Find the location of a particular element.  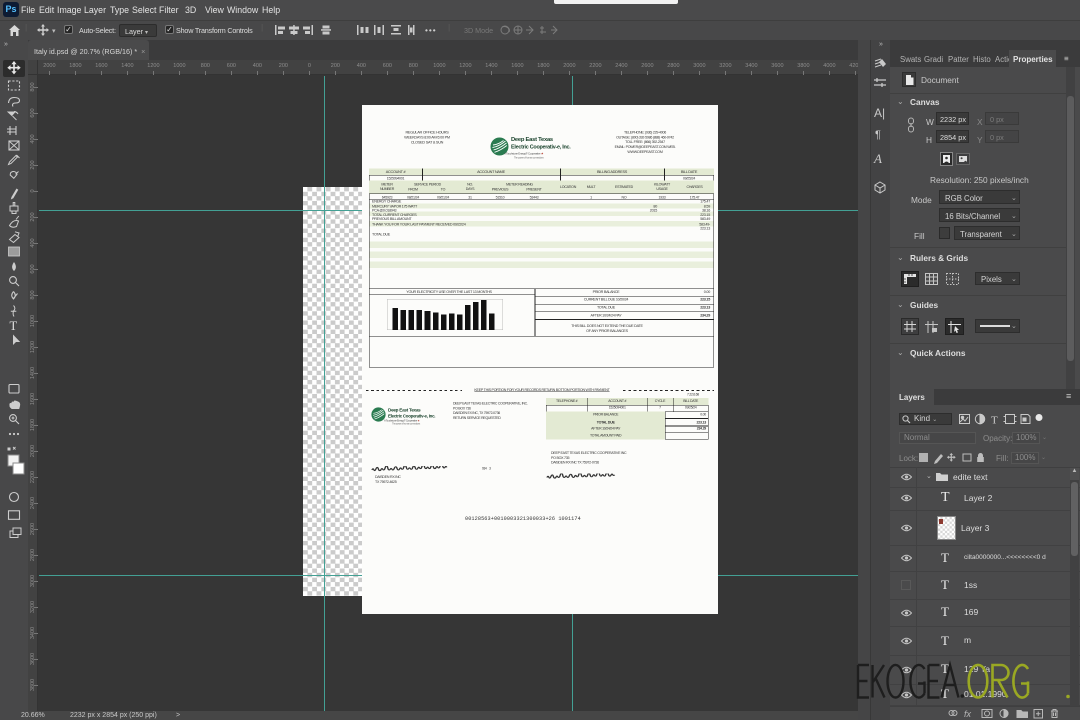

svg-text: A is located at coordinates (877, 158).